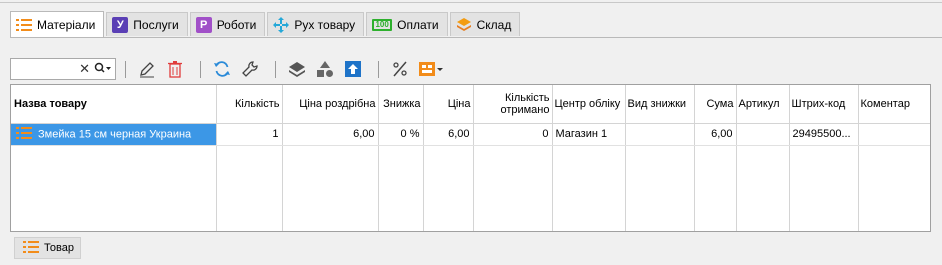  What do you see at coordinates (46, 69) in the screenshot?
I see `search-input` at bounding box center [46, 69].